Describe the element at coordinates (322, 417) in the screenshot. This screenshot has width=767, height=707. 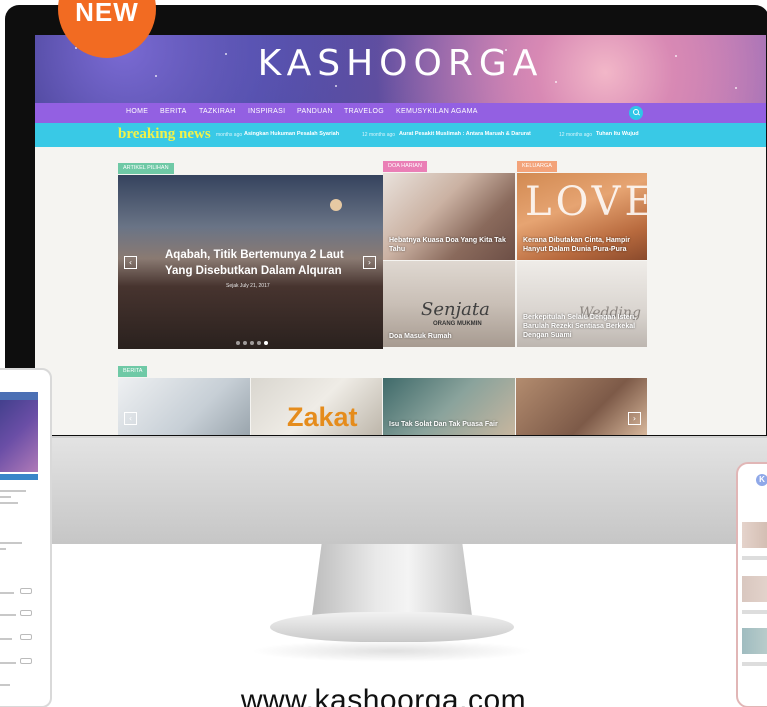
I see `zakat-image-text: Zakat` at that location.